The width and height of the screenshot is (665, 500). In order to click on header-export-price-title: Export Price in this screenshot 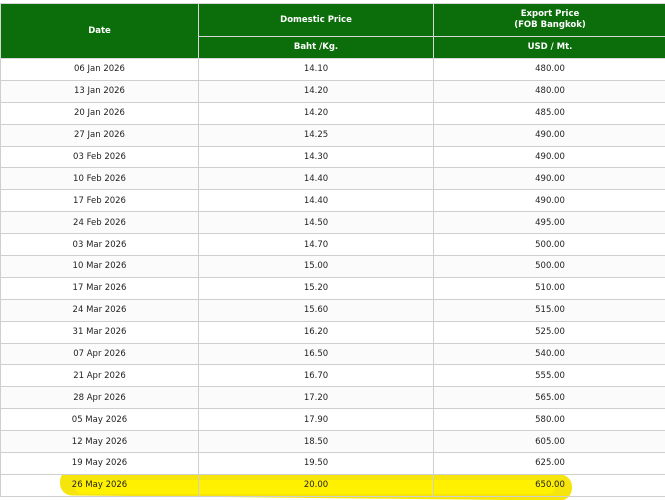, I will do `click(550, 14)`.